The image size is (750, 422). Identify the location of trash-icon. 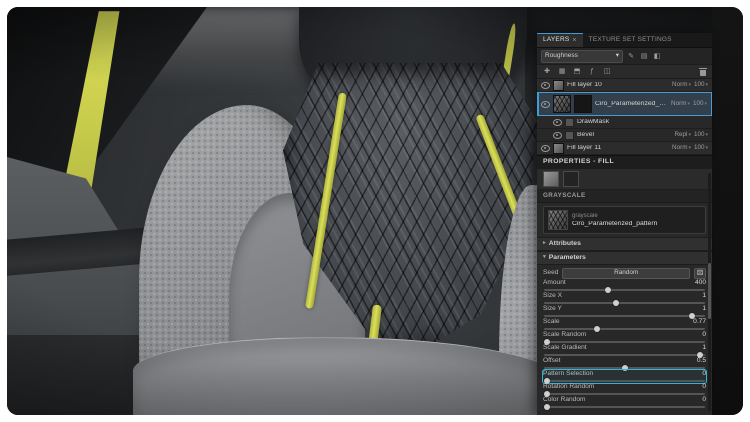
(703, 71).